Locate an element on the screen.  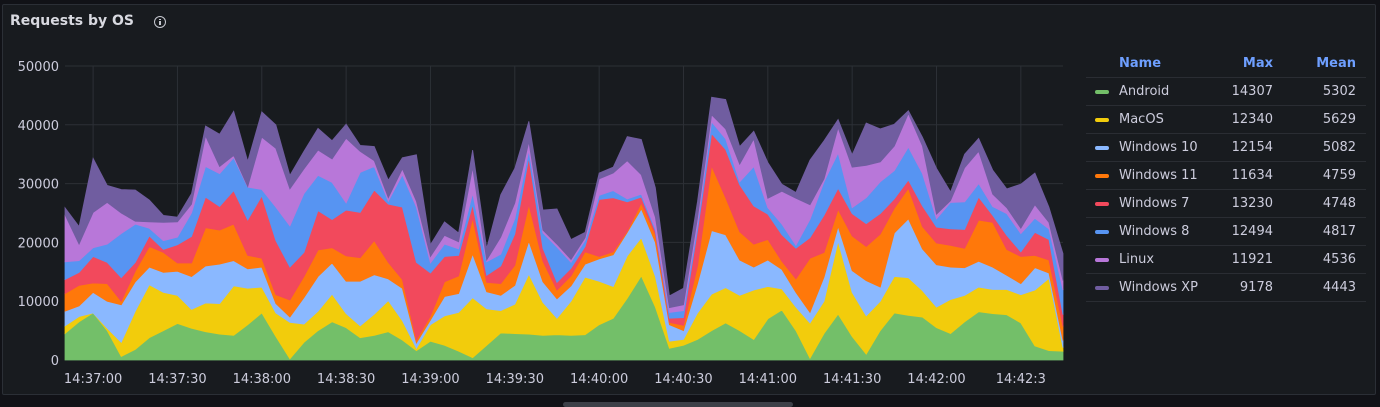
y-tick-label: 40000 is located at coordinates (38, 126).